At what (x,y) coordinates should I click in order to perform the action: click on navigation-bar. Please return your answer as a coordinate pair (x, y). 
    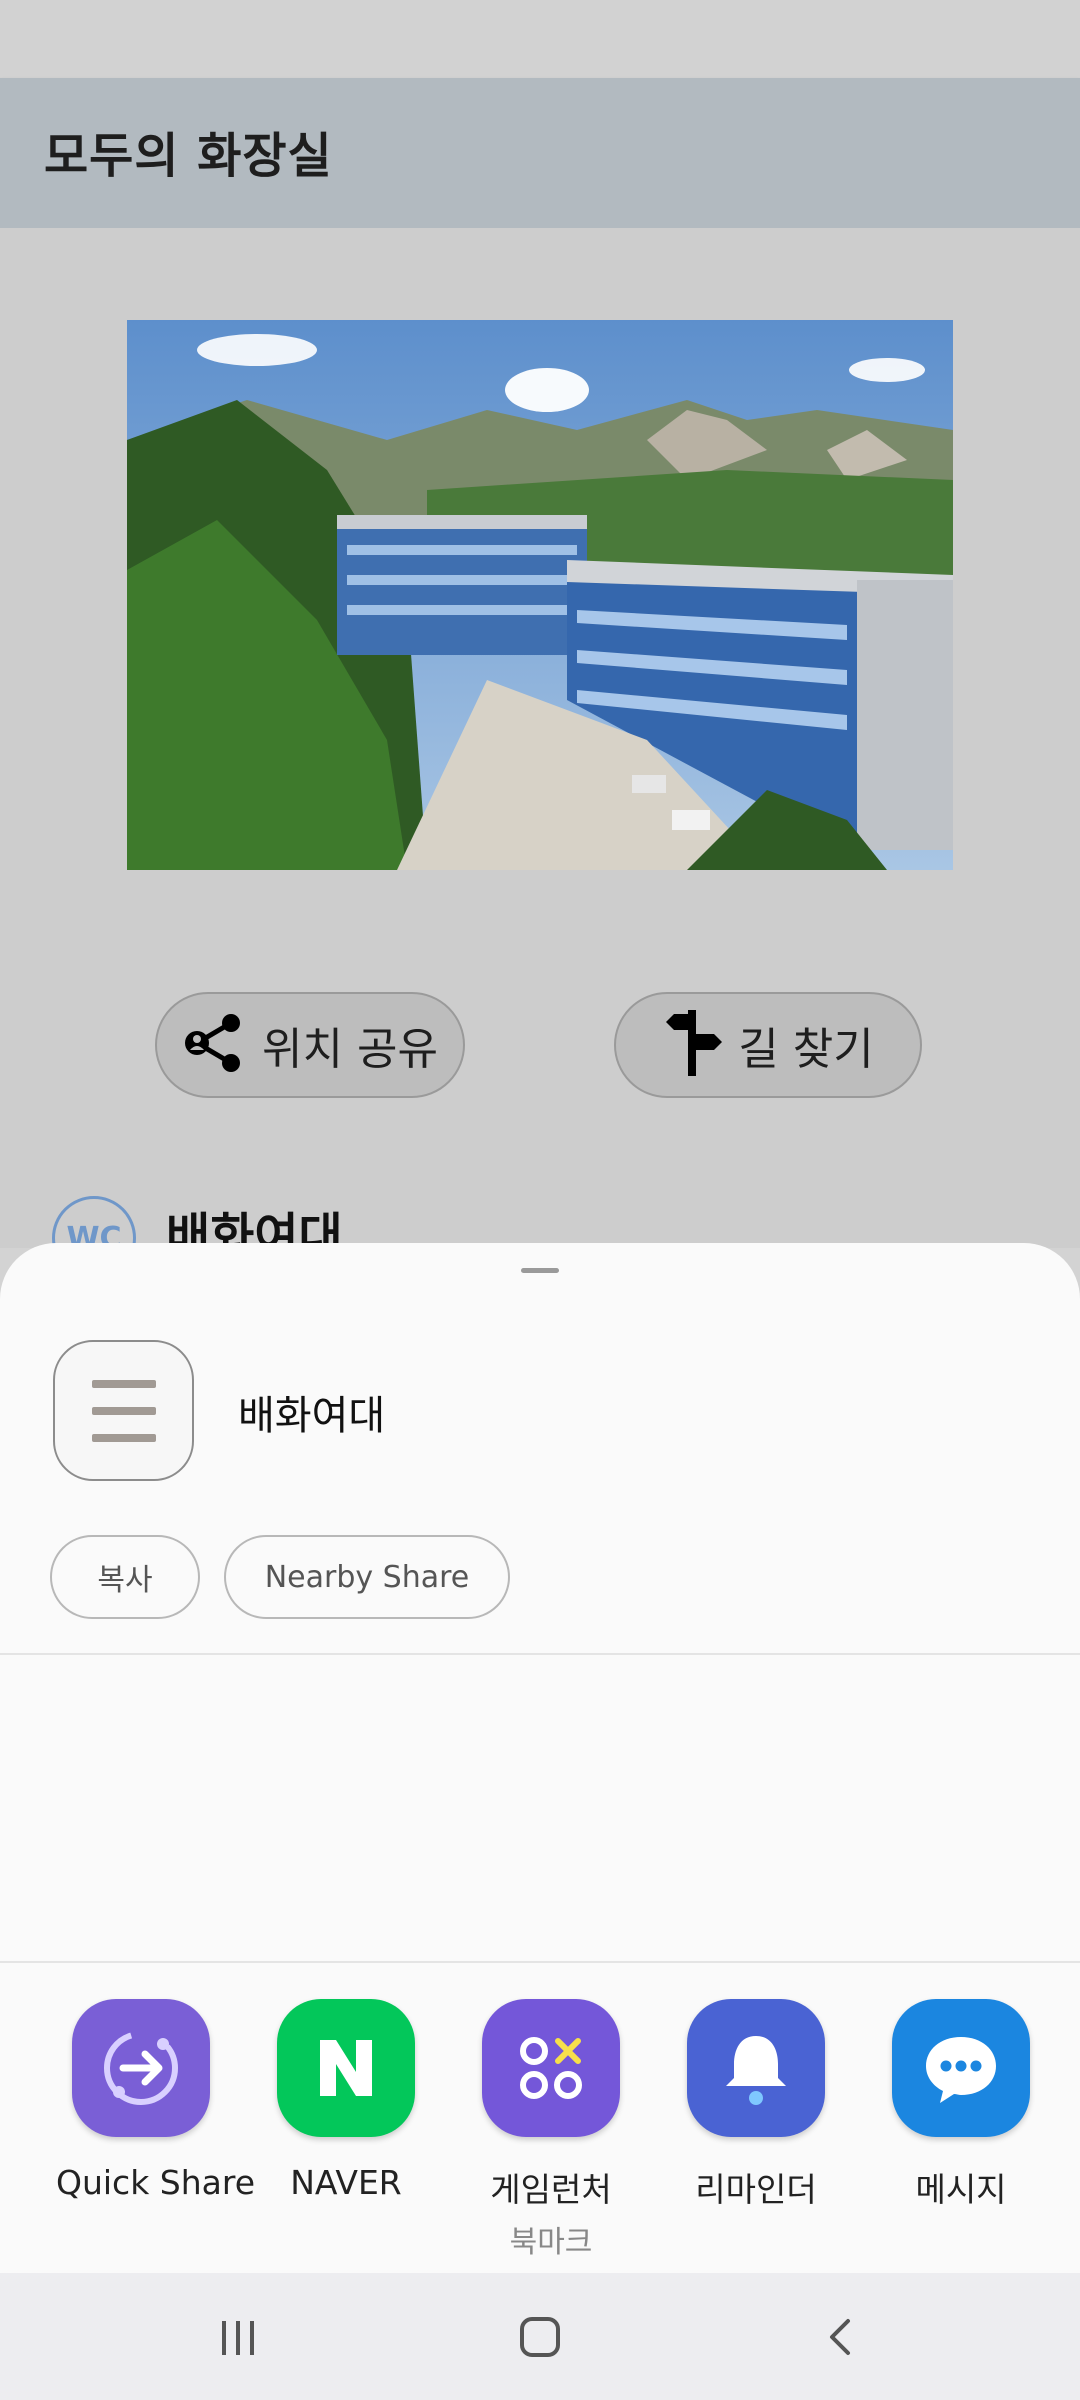
    Looking at the image, I should click on (540, 2336).